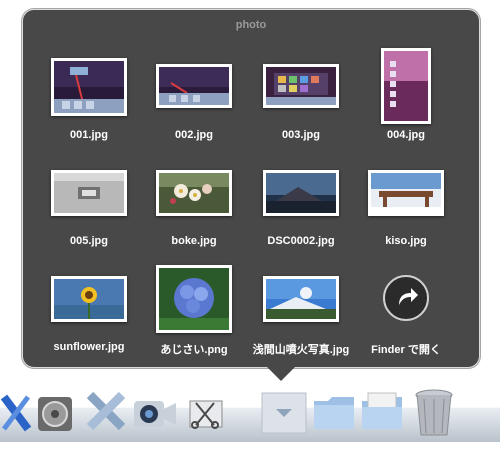 This screenshot has height=453, width=500. I want to click on x11-icon, so click(106, 413).